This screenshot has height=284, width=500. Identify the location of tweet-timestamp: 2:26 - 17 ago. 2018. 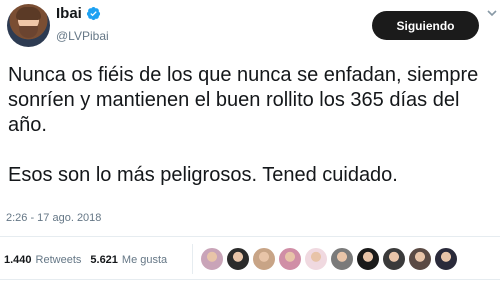
(53, 218).